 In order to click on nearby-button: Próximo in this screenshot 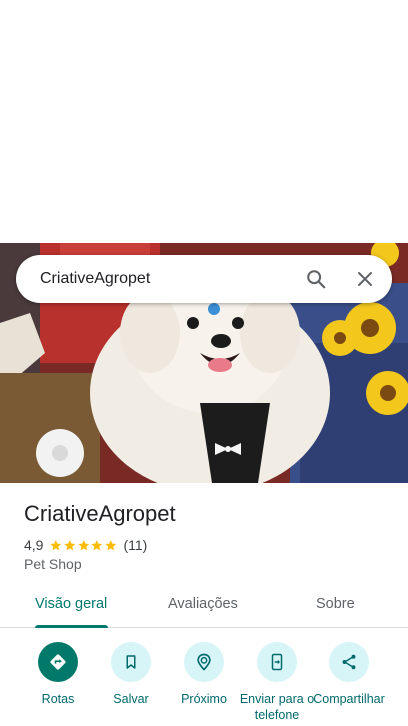, I will do `click(204, 674)`.